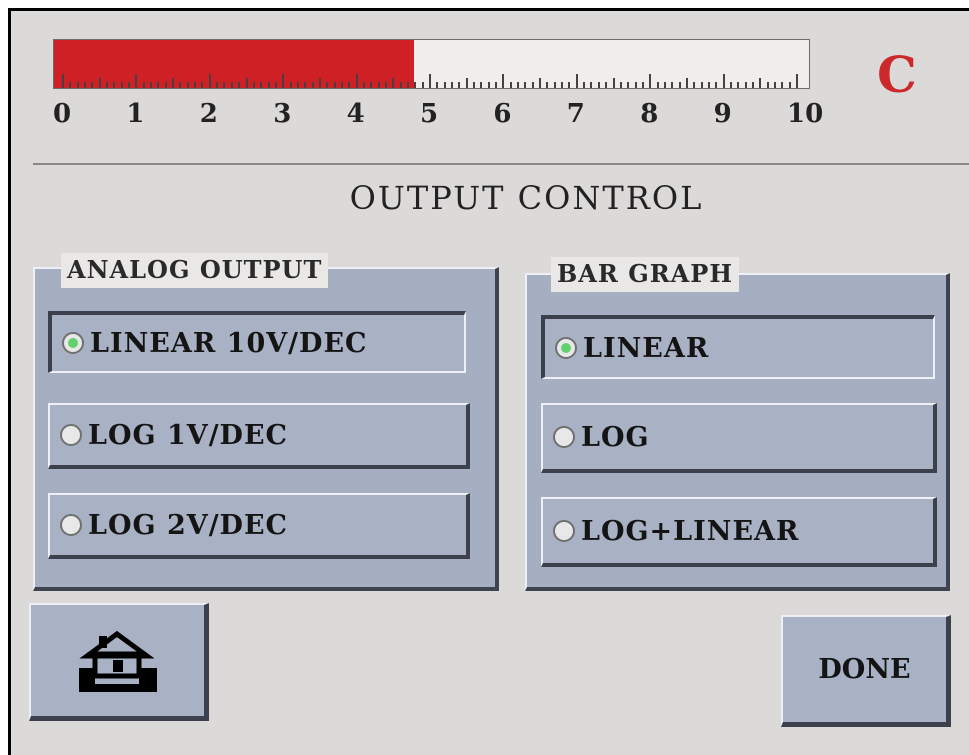 This screenshot has height=755, width=969. What do you see at coordinates (645, 274) in the screenshot?
I see `bar-graph-label: BAR GRAPH` at bounding box center [645, 274].